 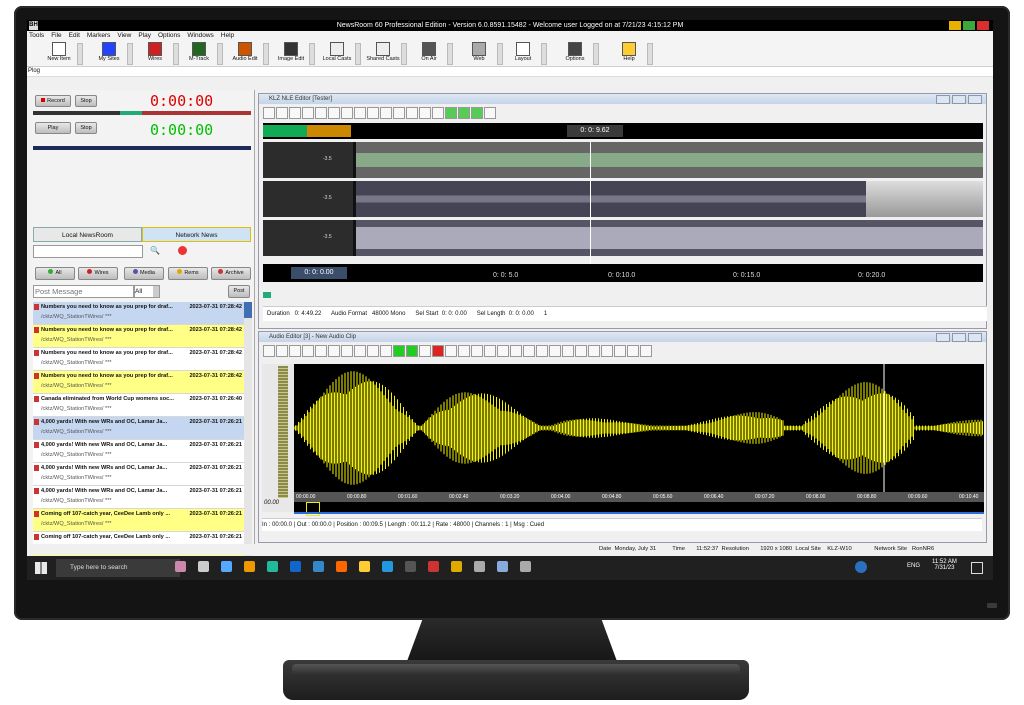 I want to click on taskbar-search: Type here to search, so click(x=118, y=568).